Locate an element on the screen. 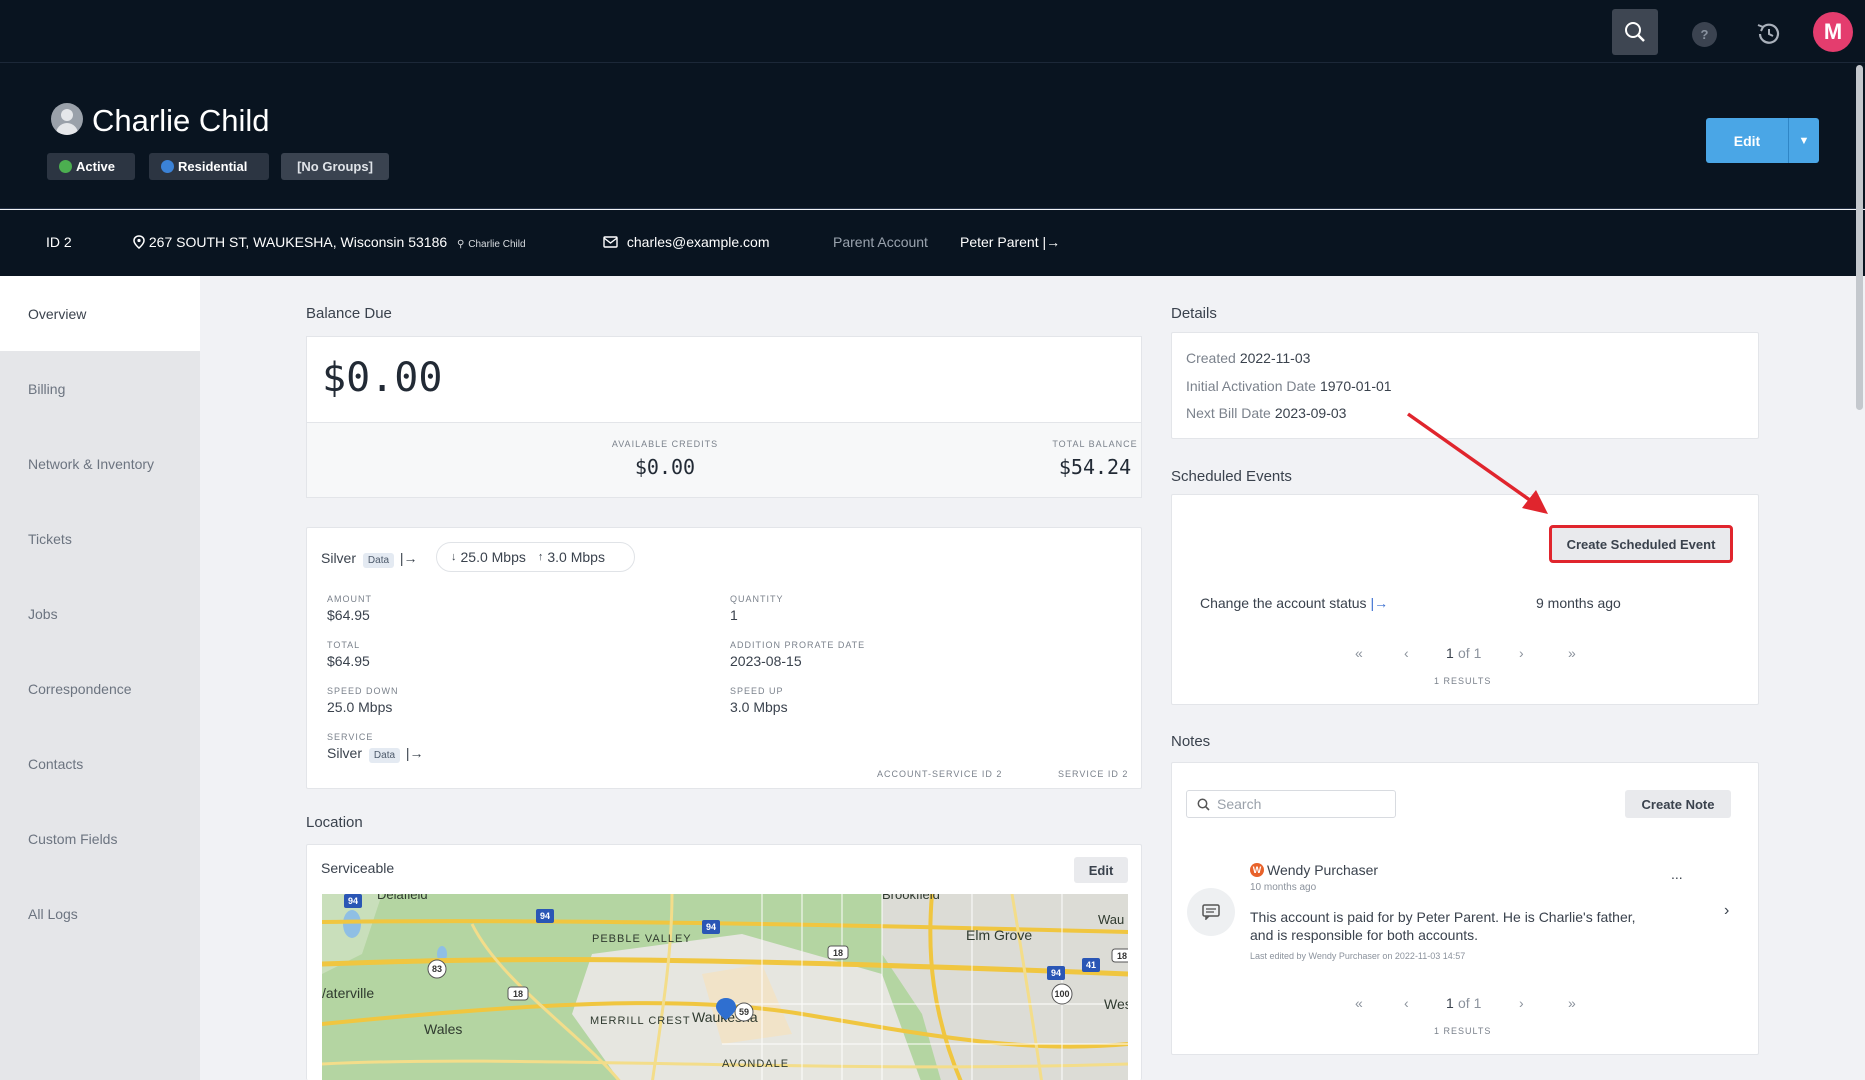  sidebar-item-custom-fields: Custom Fields is located at coordinates (100, 838).